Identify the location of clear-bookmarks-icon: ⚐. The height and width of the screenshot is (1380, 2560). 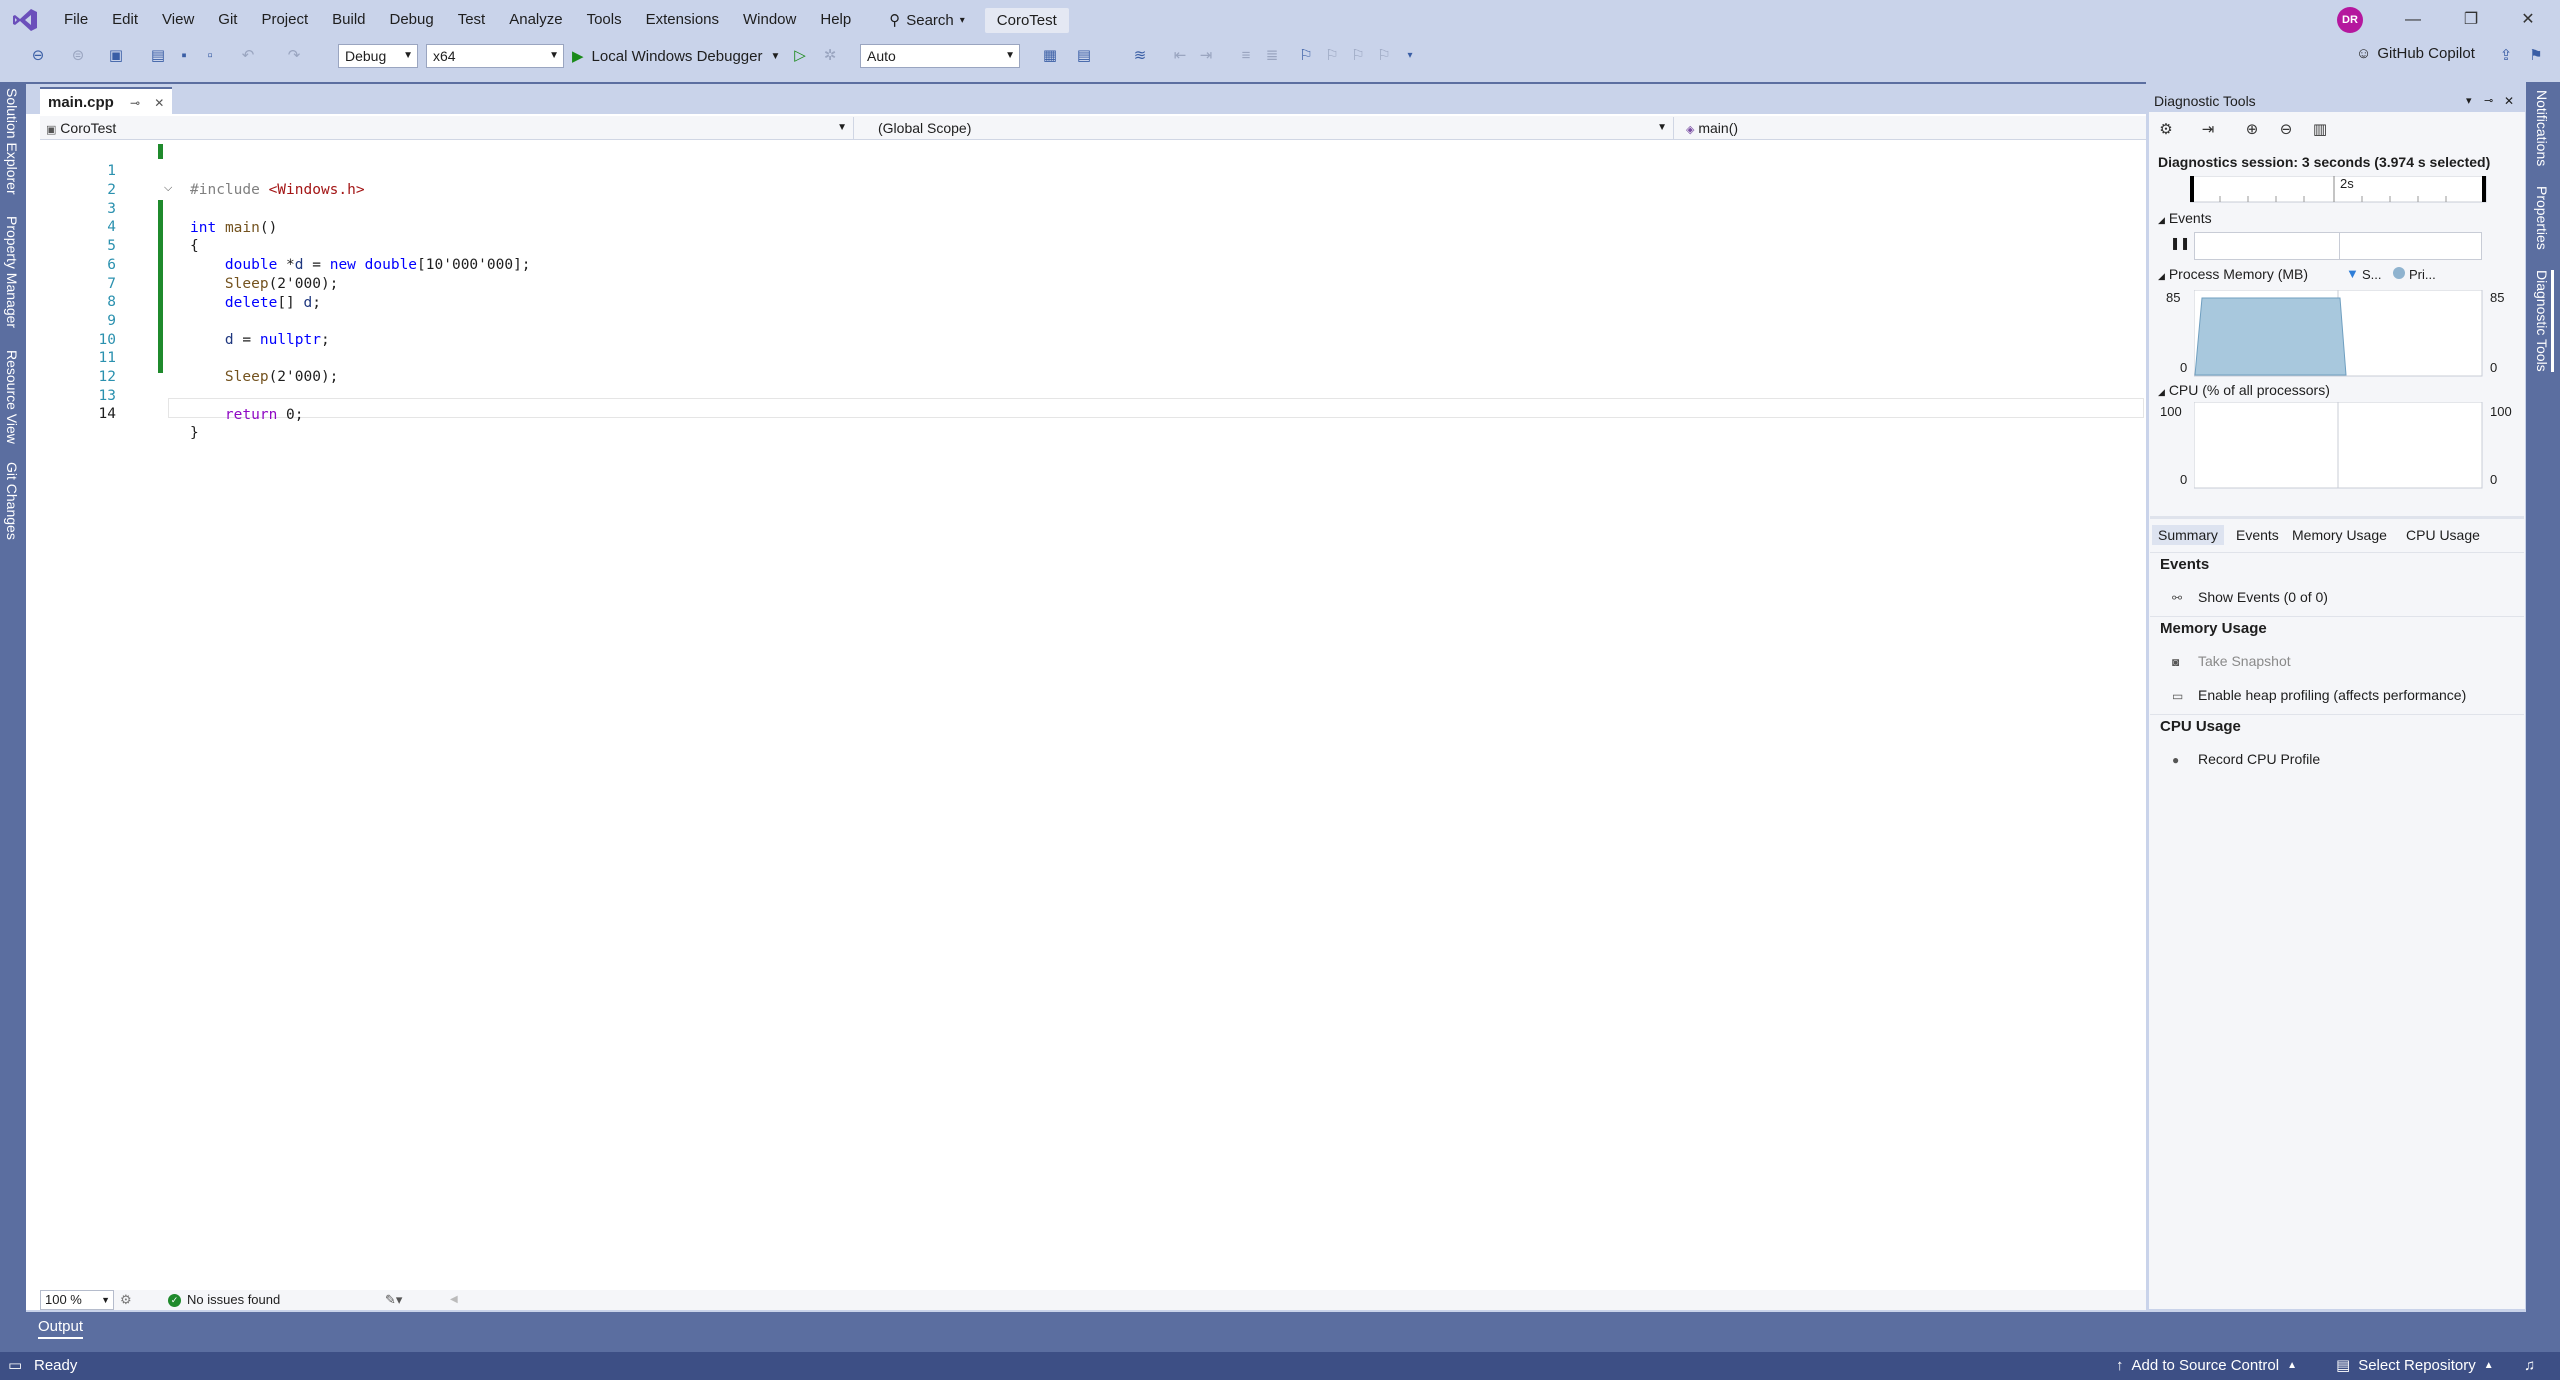
(1384, 56).